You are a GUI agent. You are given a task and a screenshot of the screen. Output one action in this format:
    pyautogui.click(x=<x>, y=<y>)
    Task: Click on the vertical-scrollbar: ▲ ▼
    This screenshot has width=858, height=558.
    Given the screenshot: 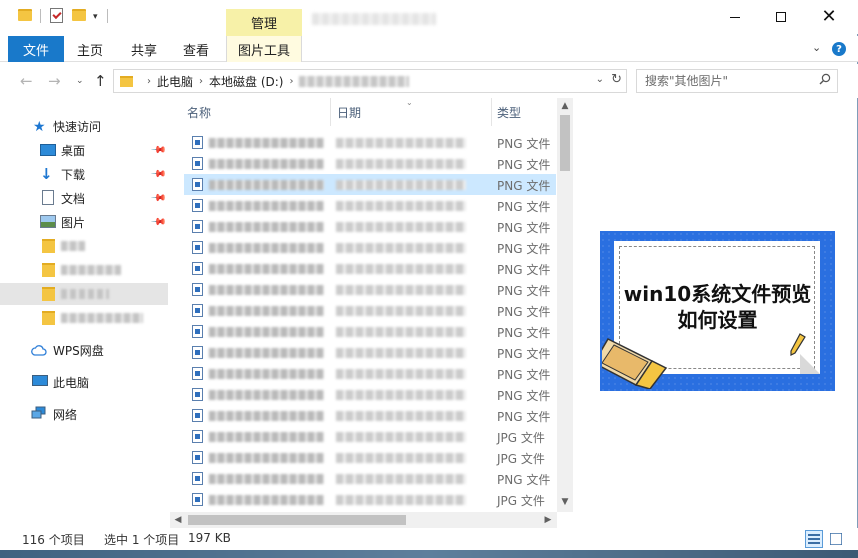 What is the action you would take?
    pyautogui.click(x=565, y=305)
    